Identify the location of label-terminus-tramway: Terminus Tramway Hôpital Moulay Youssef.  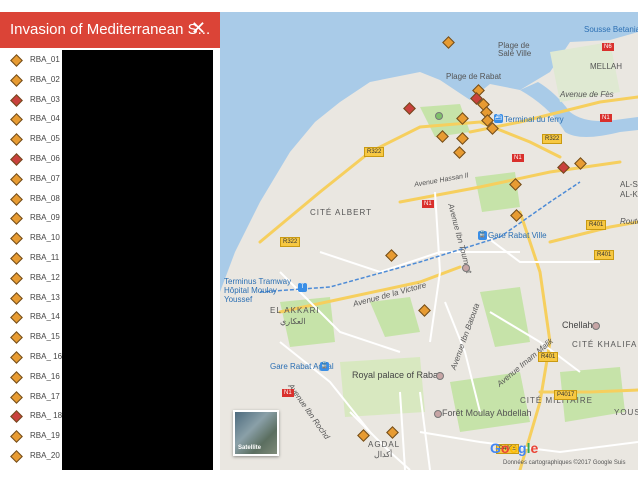
(258, 290).